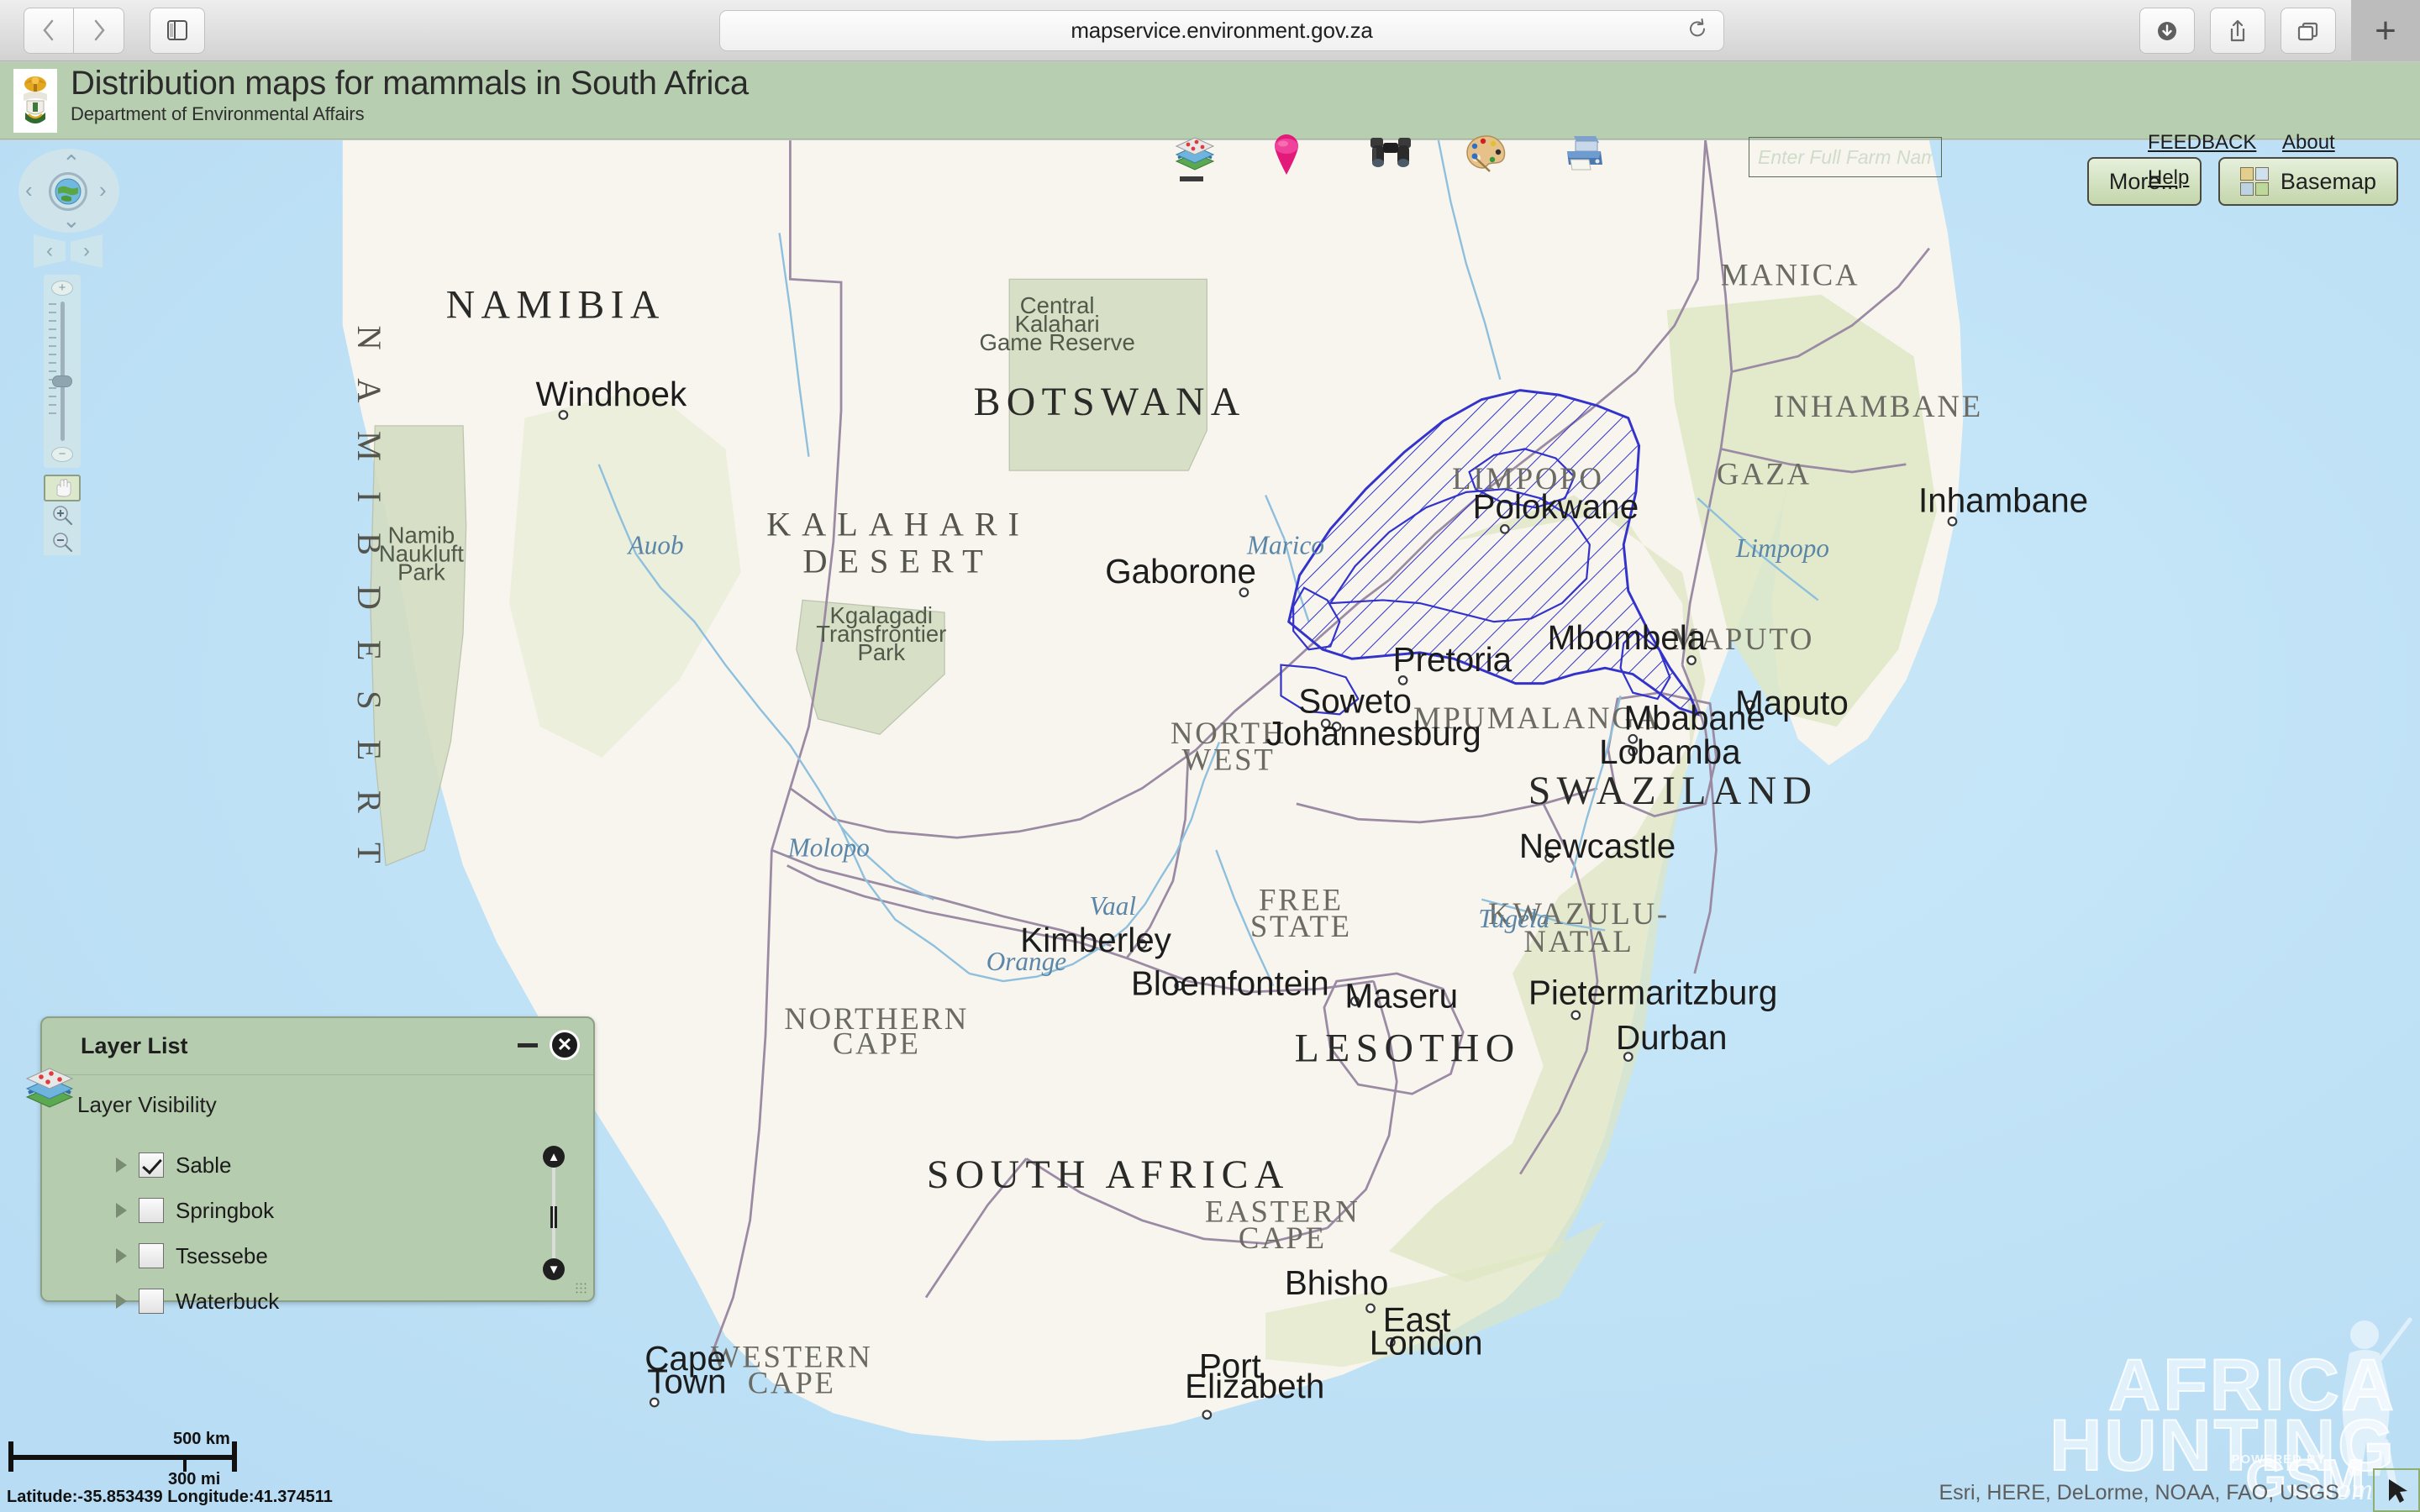 This screenshot has height=1512, width=2420. What do you see at coordinates (317, 1046) in the screenshot?
I see `layer-list-header: Layer List ✕` at bounding box center [317, 1046].